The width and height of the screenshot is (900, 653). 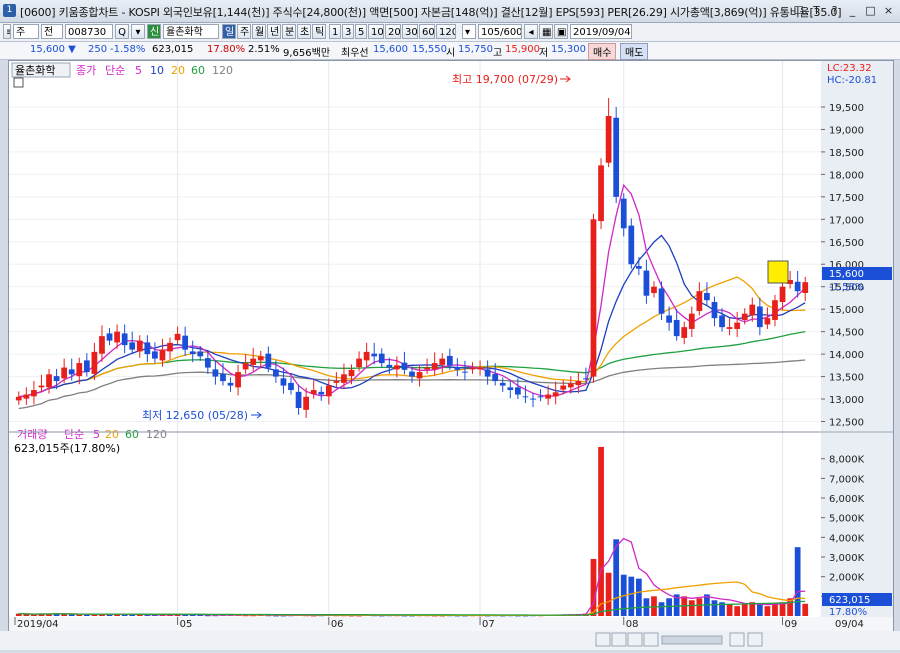 I want to click on period-day: 일, so click(x=229, y=31).